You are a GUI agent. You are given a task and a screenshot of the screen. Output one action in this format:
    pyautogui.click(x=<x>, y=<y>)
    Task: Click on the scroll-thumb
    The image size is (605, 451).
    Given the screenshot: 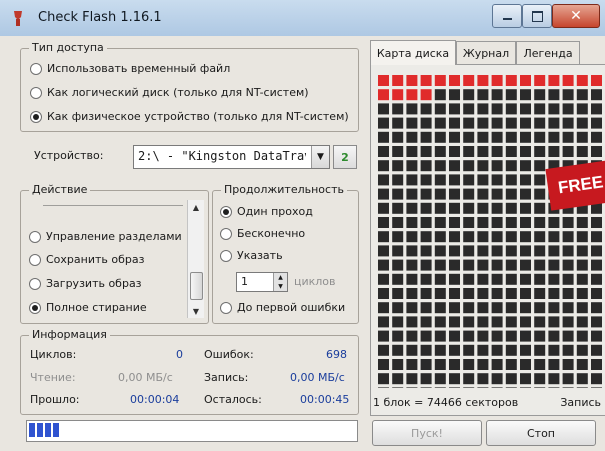 What is the action you would take?
    pyautogui.click(x=196, y=286)
    